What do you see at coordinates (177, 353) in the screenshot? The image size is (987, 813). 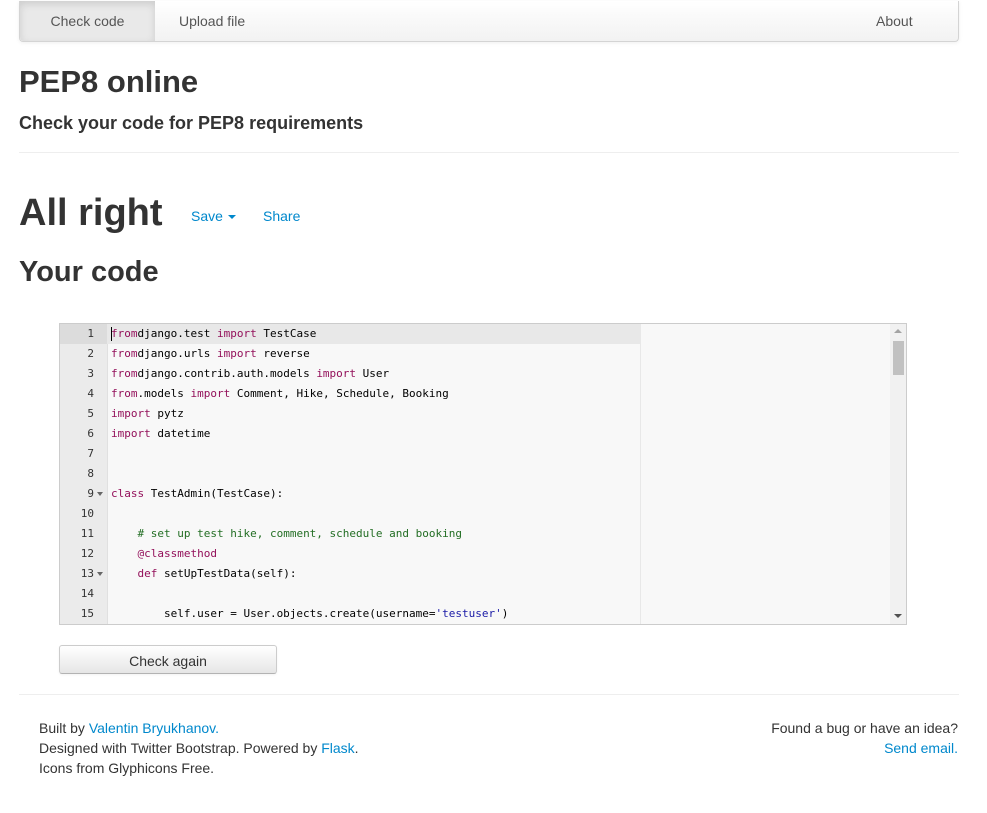 I see `code-token: django.urls` at bounding box center [177, 353].